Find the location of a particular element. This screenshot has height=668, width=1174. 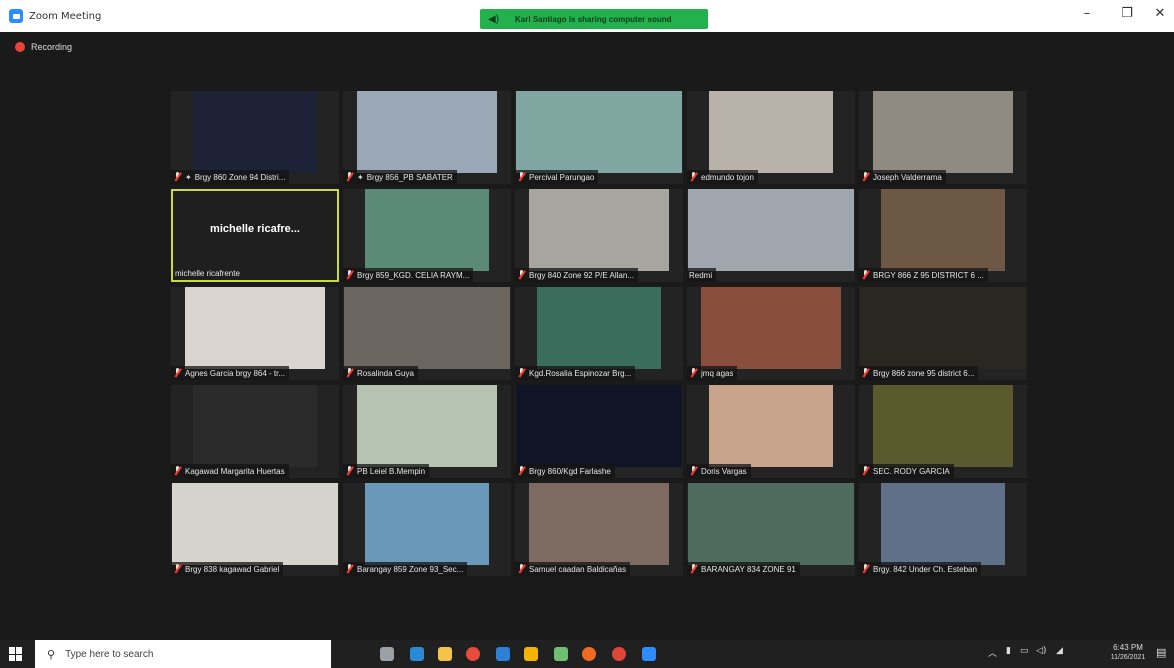

participant-name: Samuel caadan Baldicañas is located at coordinates (577, 569).